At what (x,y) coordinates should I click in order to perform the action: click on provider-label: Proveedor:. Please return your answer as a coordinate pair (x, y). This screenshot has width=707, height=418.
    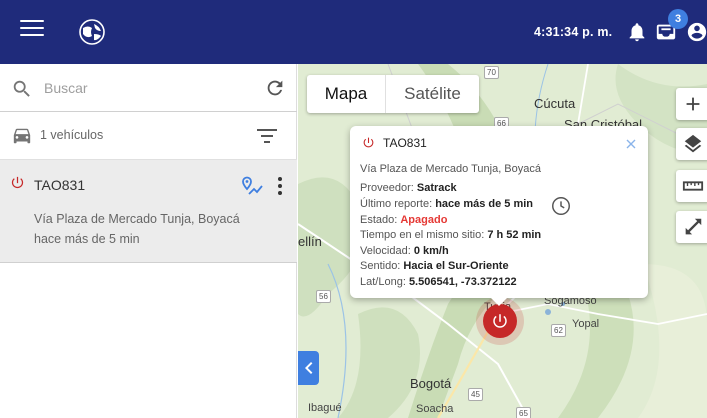
    Looking at the image, I should click on (388, 188).